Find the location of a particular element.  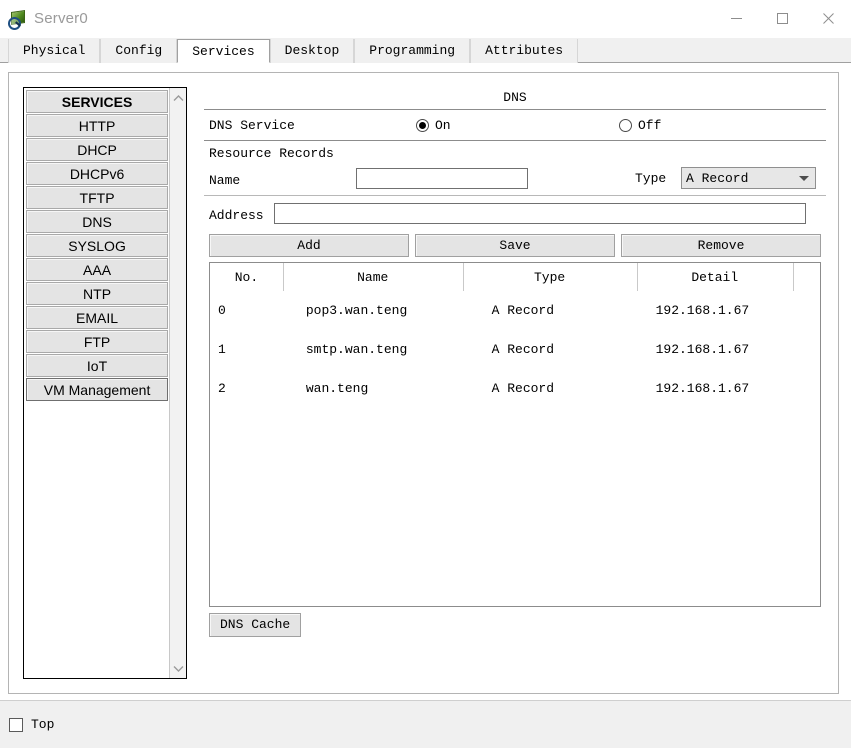

close-icon is located at coordinates (828, 18).